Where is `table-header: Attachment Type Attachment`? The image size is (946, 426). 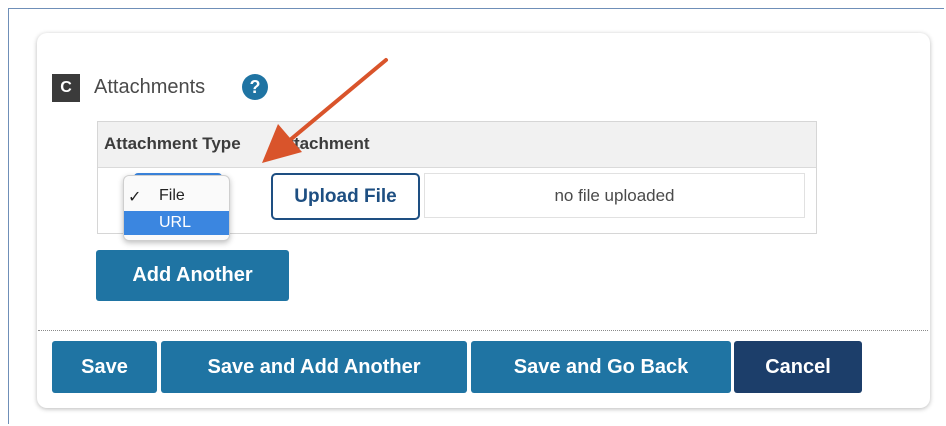 table-header: Attachment Type Attachment is located at coordinates (457, 145).